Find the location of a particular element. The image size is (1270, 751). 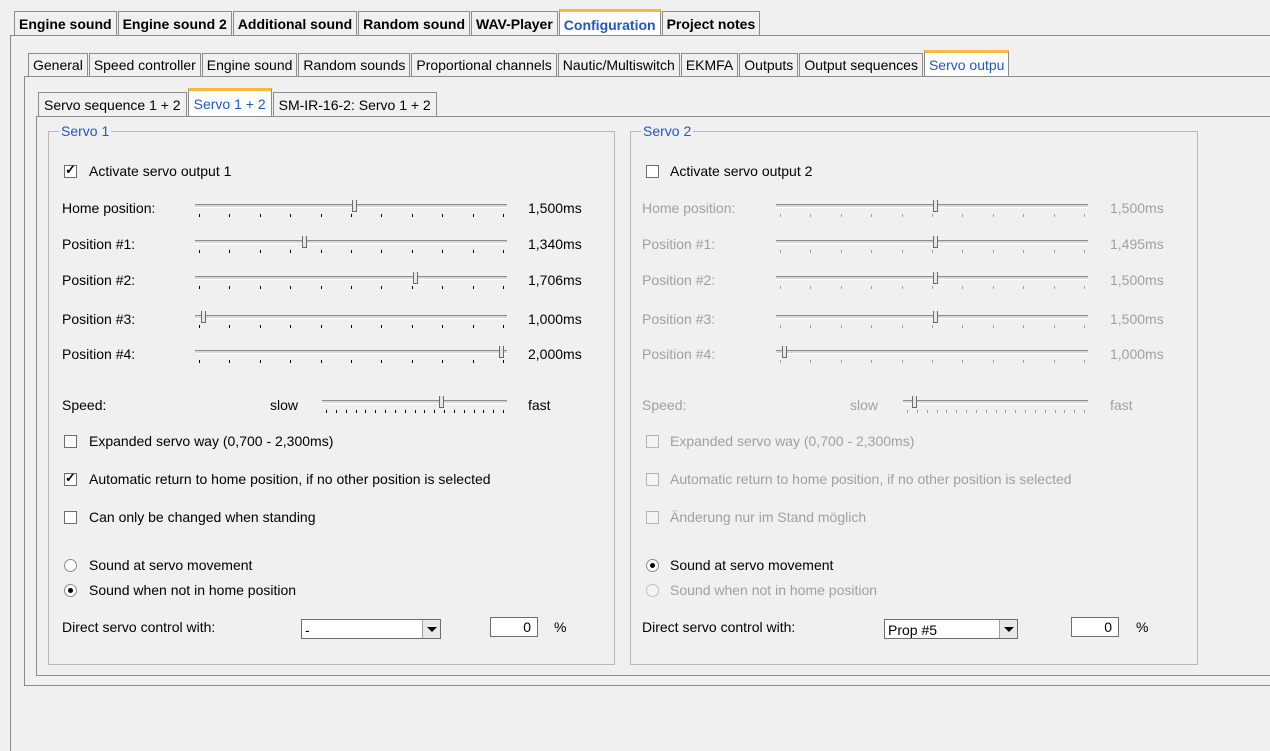

tab-engine-sound: Engine sound is located at coordinates (65, 23).